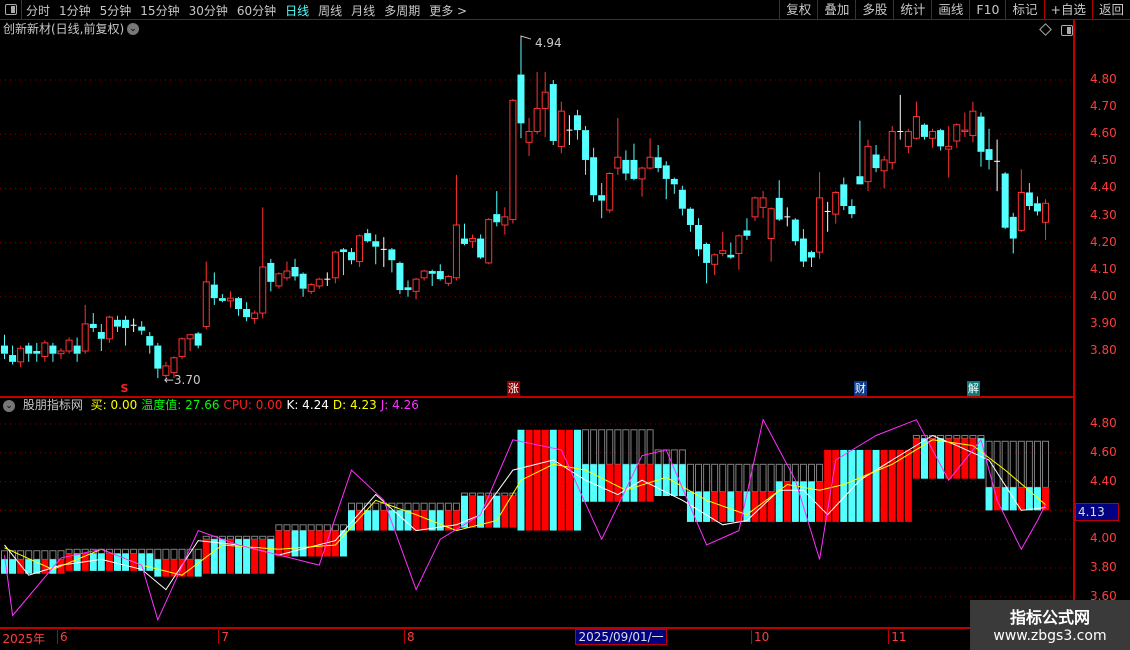  Describe the element at coordinates (513, 388) in the screenshot. I see `event-marker: 涨` at that location.